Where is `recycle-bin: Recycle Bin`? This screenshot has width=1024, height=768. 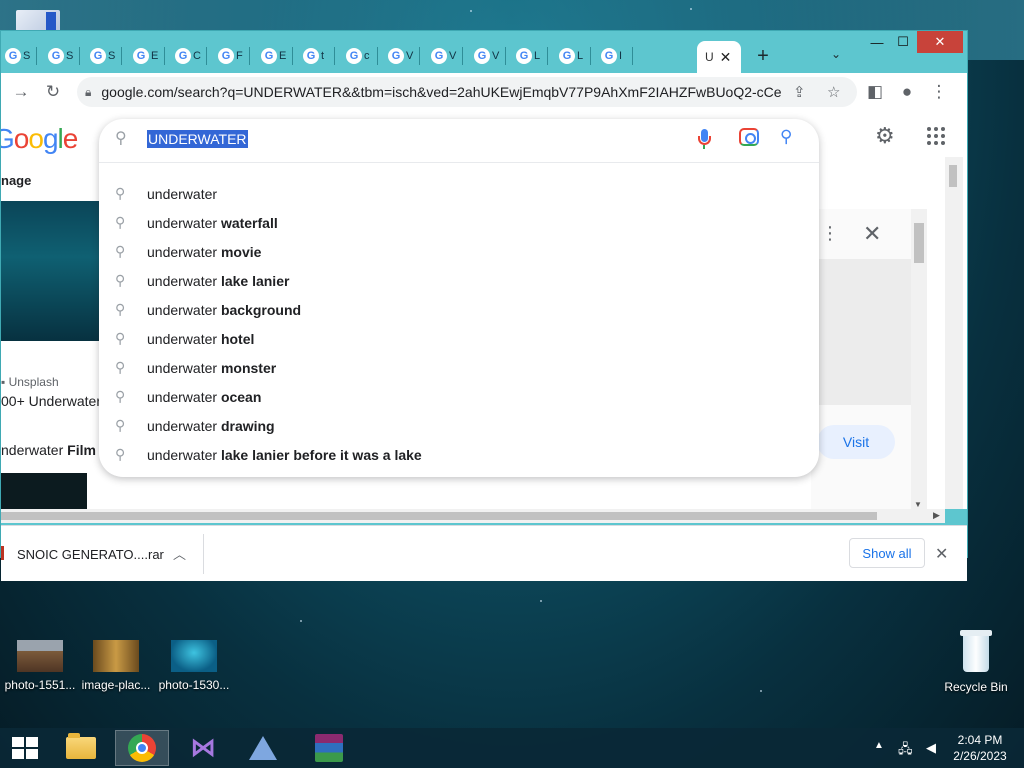 recycle-bin: Recycle Bin is located at coordinates (976, 662).